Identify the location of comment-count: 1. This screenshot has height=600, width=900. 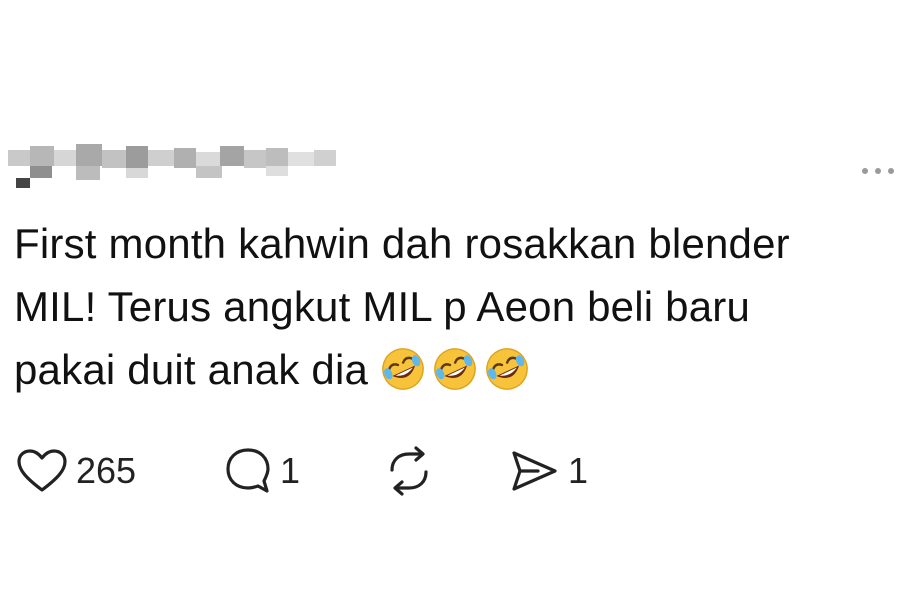
(290, 470).